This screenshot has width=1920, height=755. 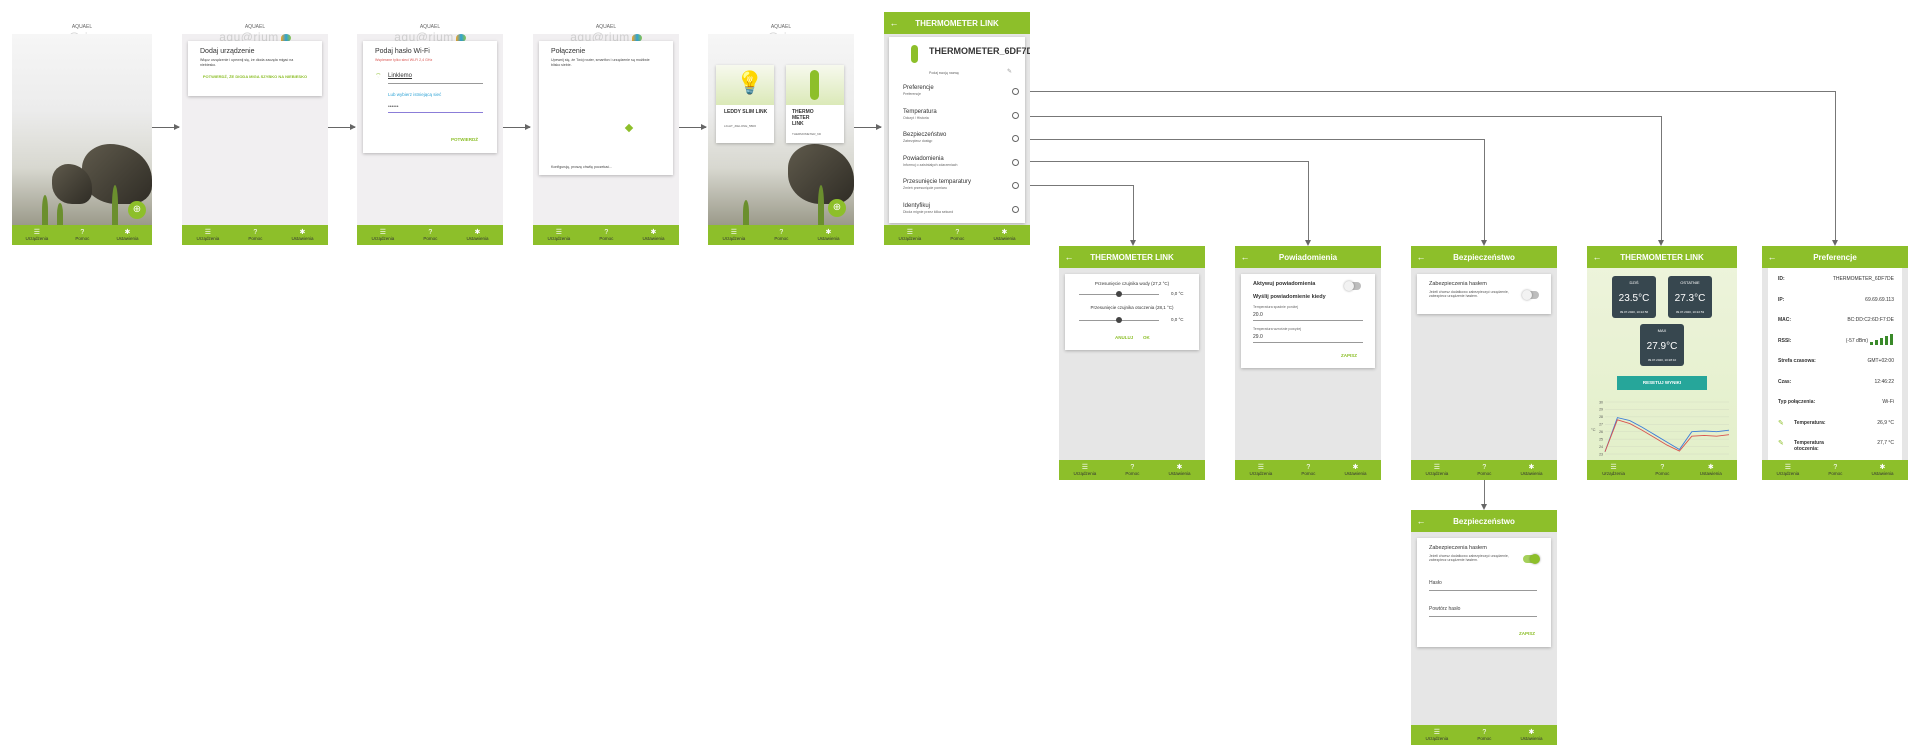 What do you see at coordinates (464, 139) in the screenshot?
I see `confirm-button: POTWIERDŹ` at bounding box center [464, 139].